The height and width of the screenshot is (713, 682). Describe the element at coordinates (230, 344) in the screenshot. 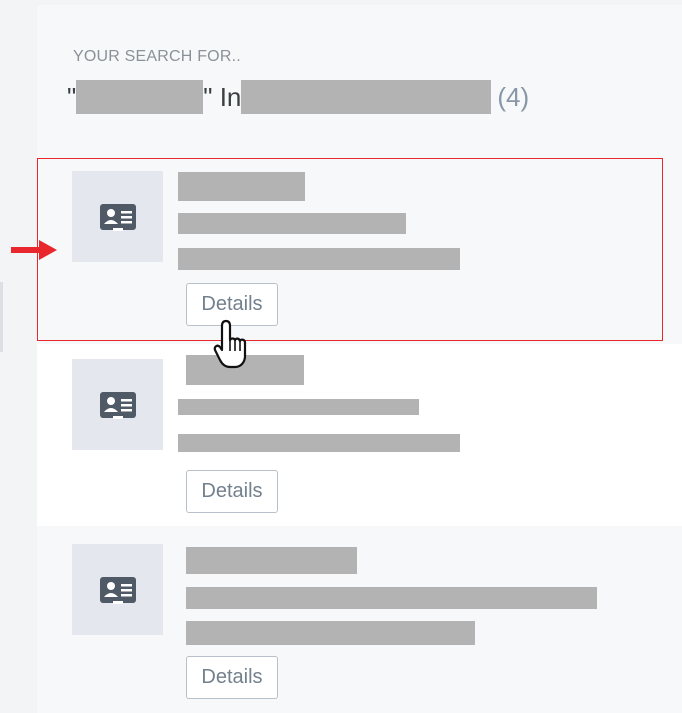

I see `hand-pointer-icon` at that location.